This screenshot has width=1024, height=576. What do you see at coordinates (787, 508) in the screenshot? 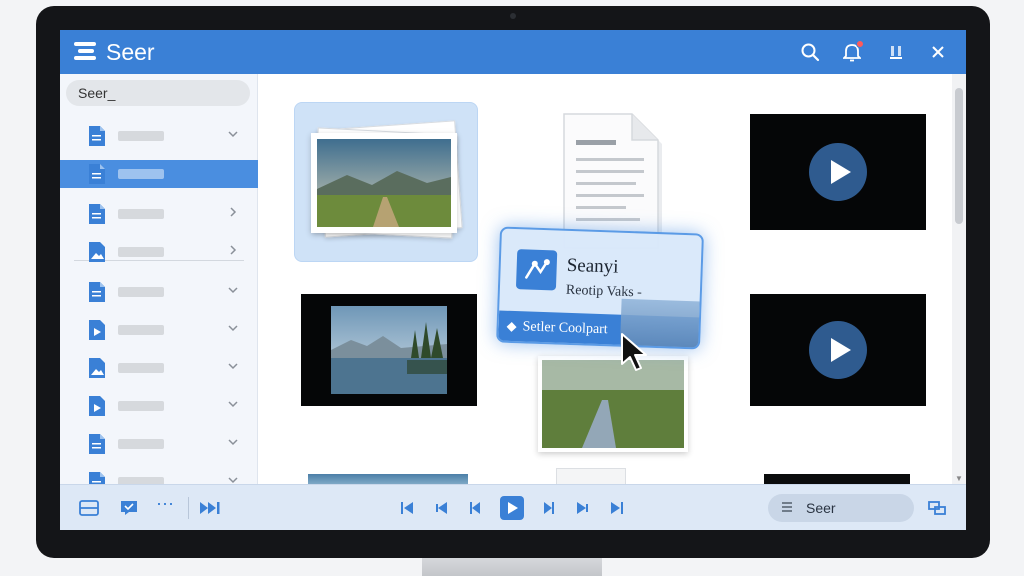
I see `filter-lines-icon` at bounding box center [787, 508].